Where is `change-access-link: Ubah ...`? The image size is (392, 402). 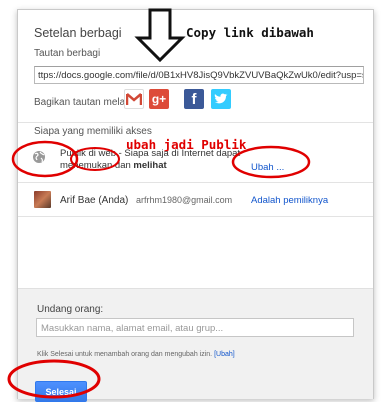
change-access-link: Ubah ... is located at coordinates (267, 167).